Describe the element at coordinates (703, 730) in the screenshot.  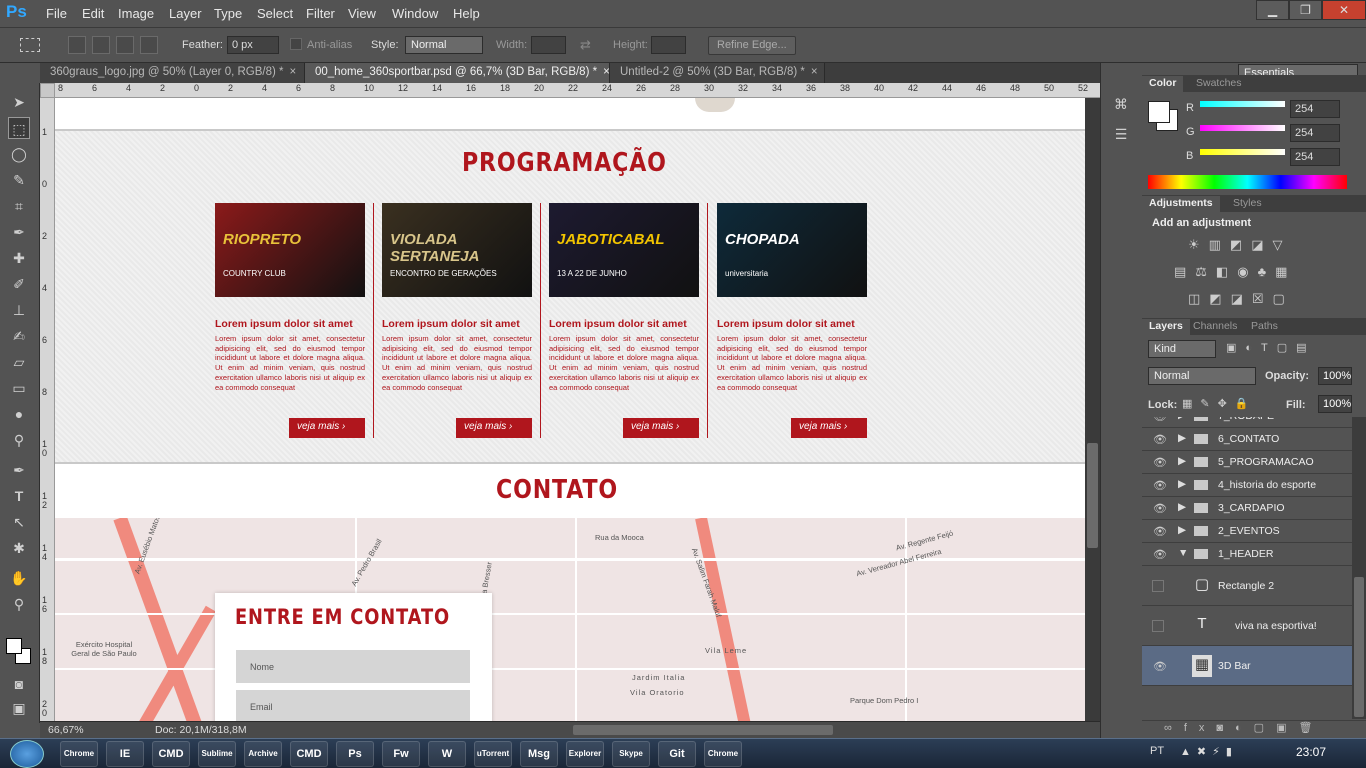
I see `horizontal-scrollbar-thumb` at that location.